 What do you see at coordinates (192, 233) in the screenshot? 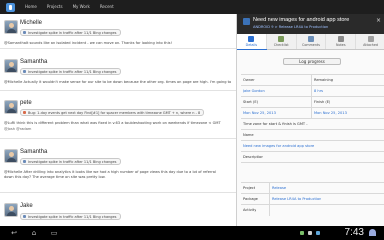
I see `system-nav-bar: ↩ ⌂ ▭ 7:43` at bounding box center [192, 233].